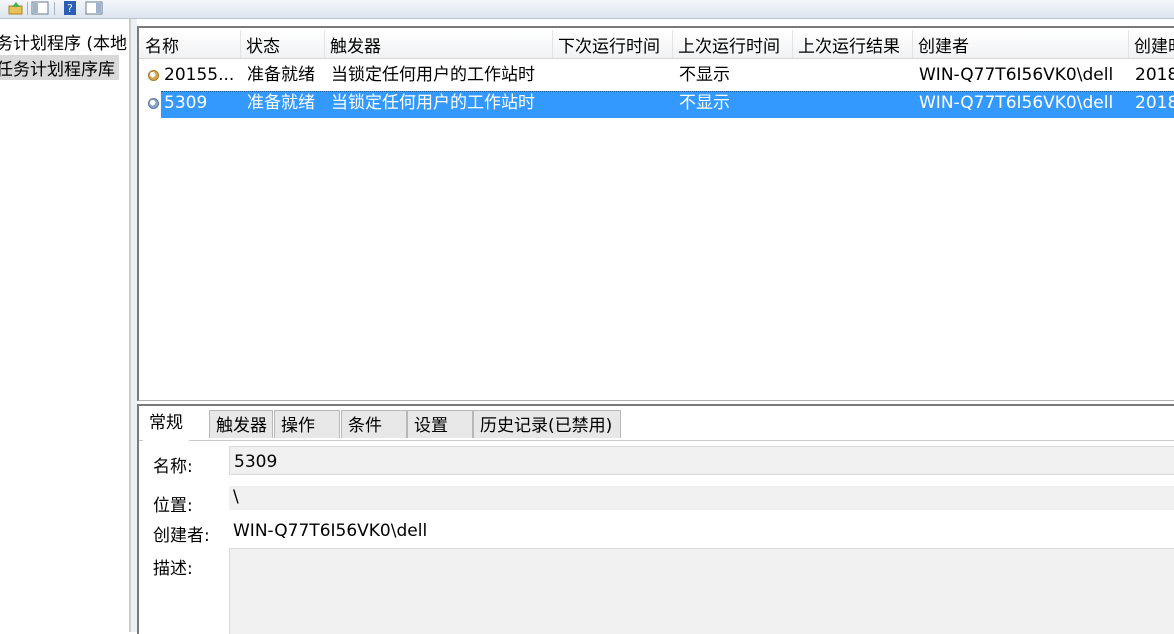 This screenshot has height=634, width=1174. I want to click on tab-history-disabled: 历史记录(已禁用), so click(547, 424).